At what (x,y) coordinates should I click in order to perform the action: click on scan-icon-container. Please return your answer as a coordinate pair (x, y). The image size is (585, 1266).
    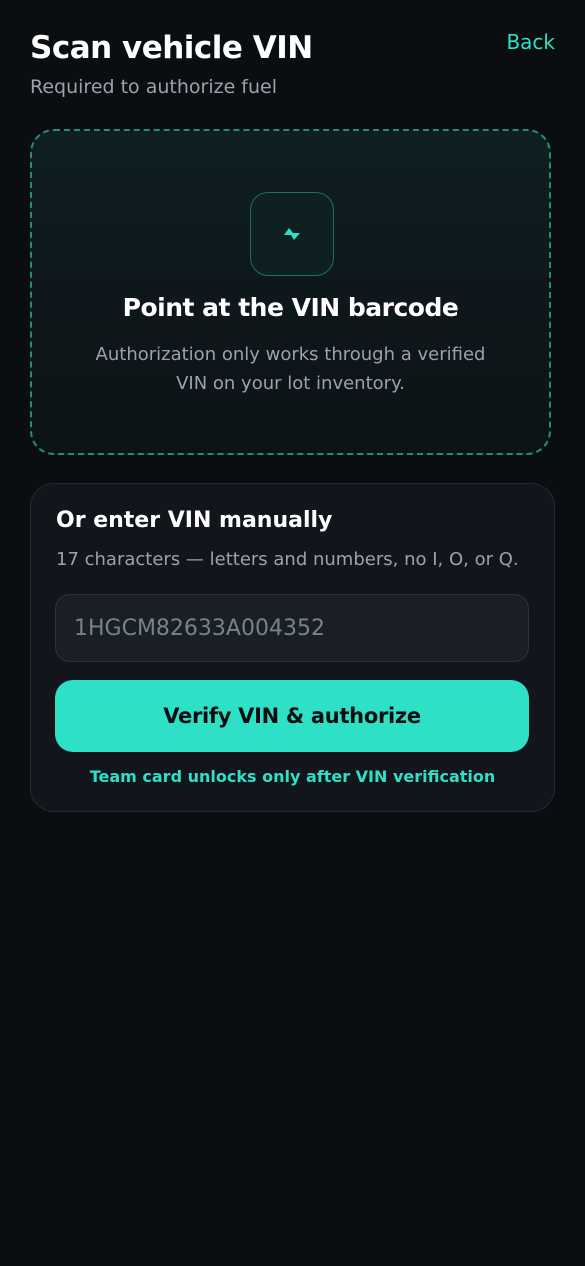
    Looking at the image, I should click on (292, 234).